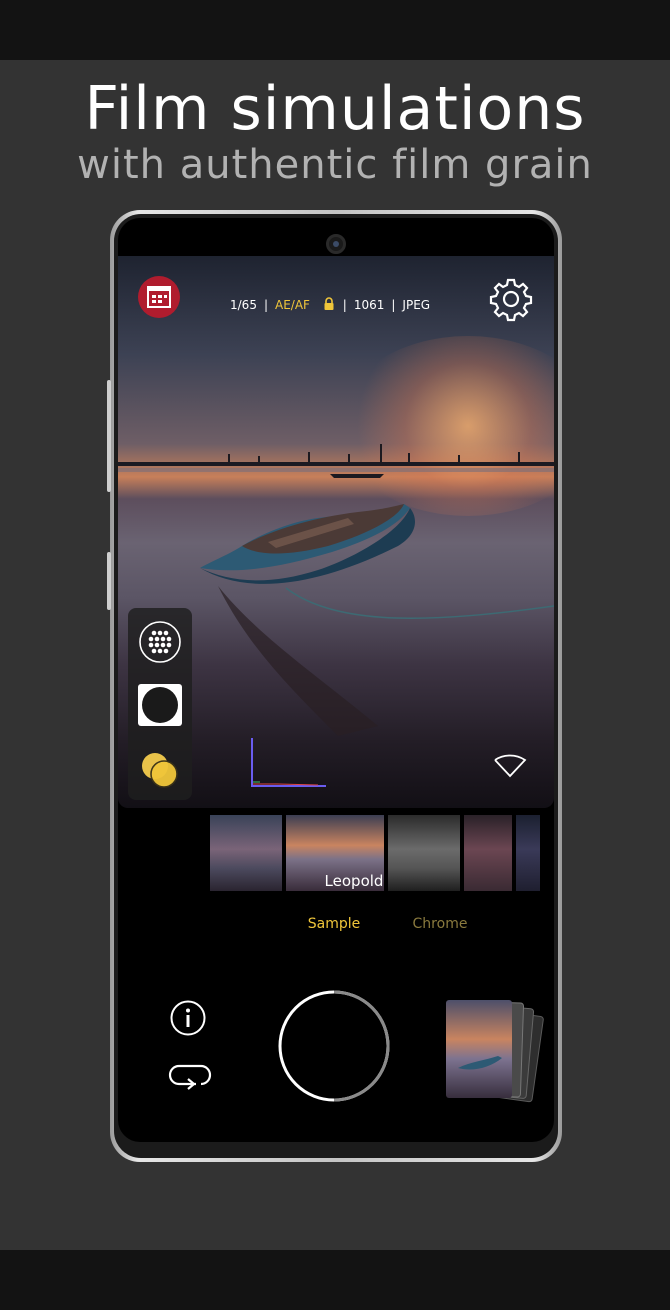 This screenshot has height=1310, width=670. I want to click on front-camera, so click(336, 244).